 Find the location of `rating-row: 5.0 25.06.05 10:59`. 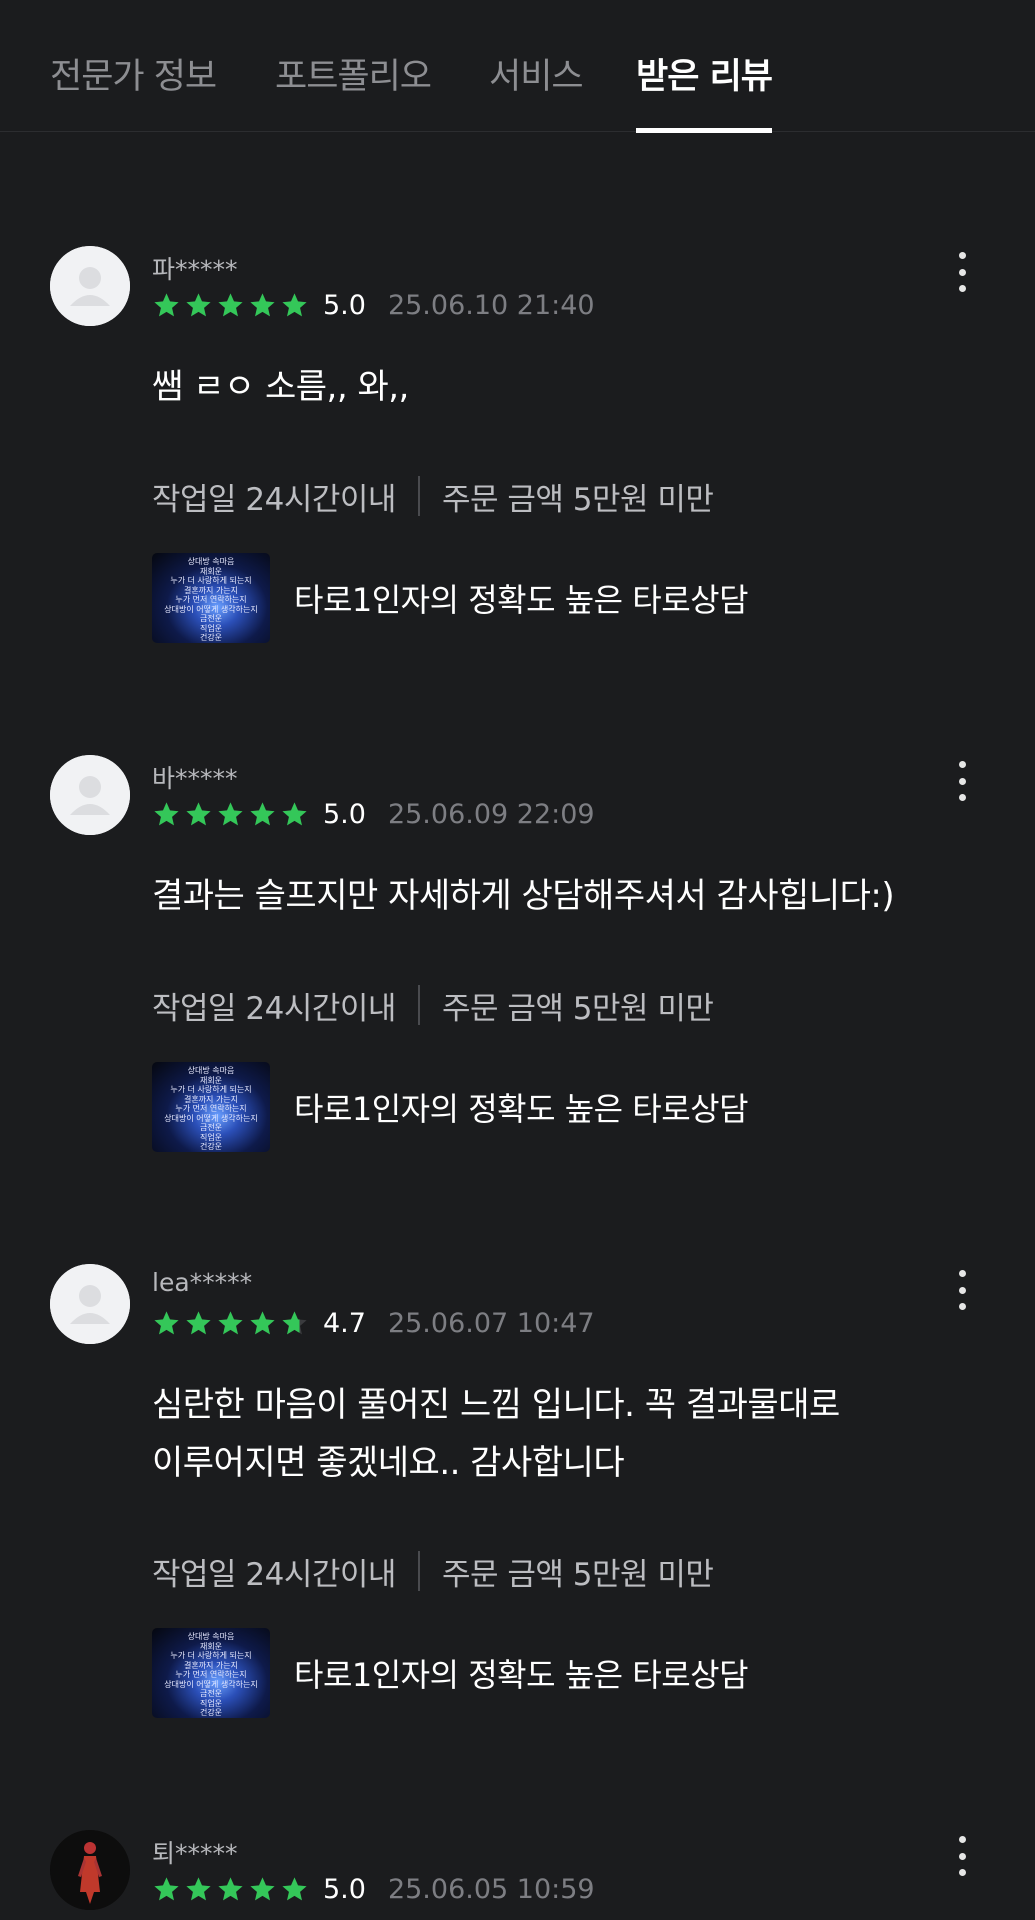

rating-row: 5.0 25.06.05 10:59 is located at coordinates (373, 1889).